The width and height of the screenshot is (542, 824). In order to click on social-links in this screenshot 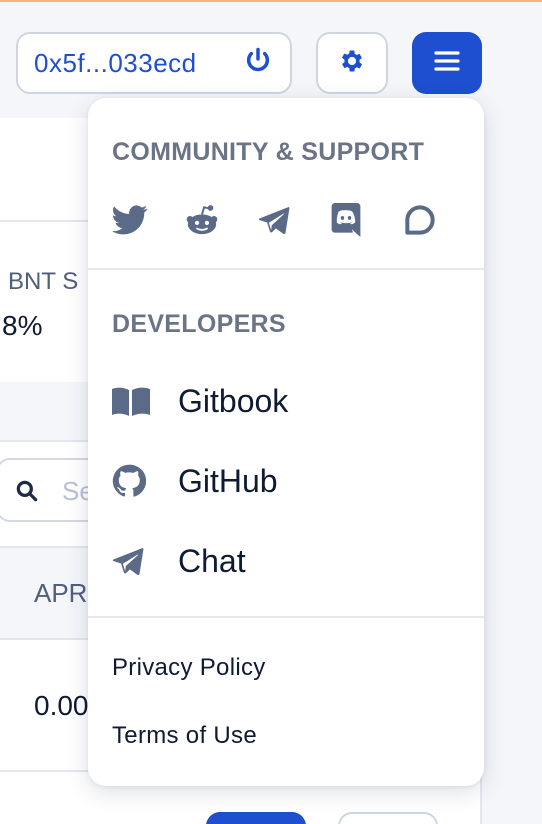, I will do `click(294, 220)`.